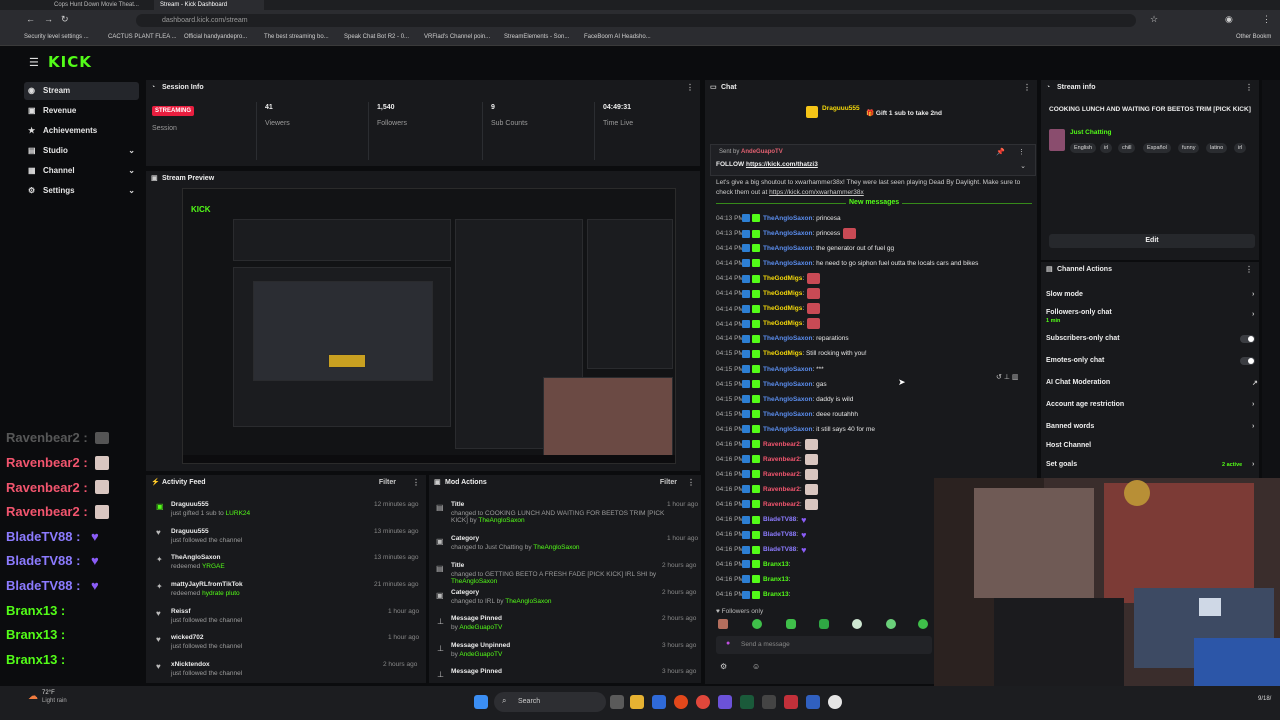 The width and height of the screenshot is (1280, 720). I want to click on chat-message: 04:13 PM TheAngloSaxon: princesa, so click(778, 219).